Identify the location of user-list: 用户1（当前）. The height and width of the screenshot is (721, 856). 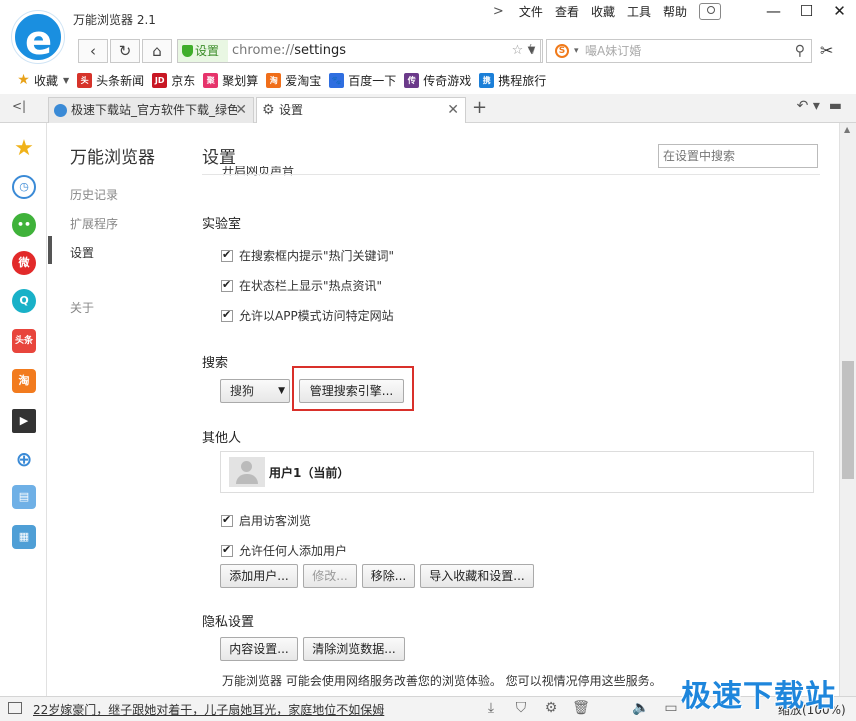
(517, 472).